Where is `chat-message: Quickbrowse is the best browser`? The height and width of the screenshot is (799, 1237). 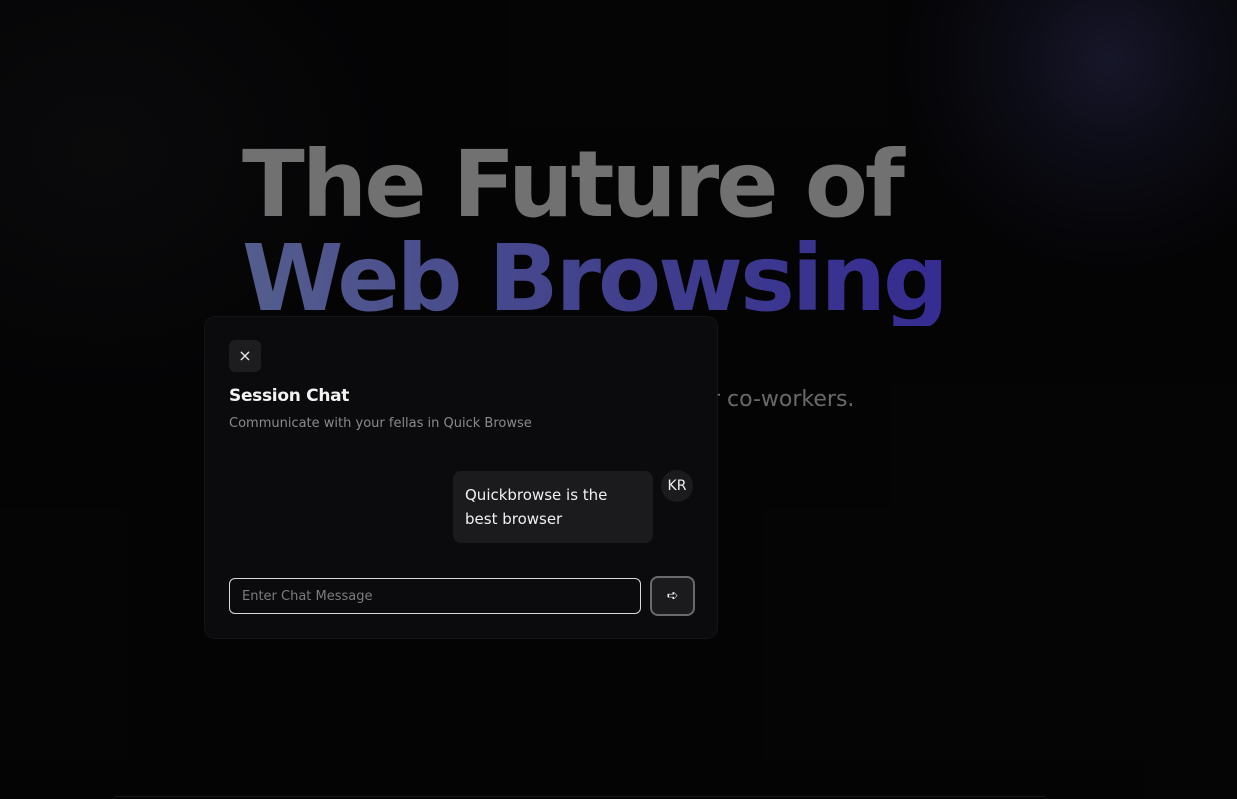 chat-message: Quickbrowse is the best browser is located at coordinates (553, 507).